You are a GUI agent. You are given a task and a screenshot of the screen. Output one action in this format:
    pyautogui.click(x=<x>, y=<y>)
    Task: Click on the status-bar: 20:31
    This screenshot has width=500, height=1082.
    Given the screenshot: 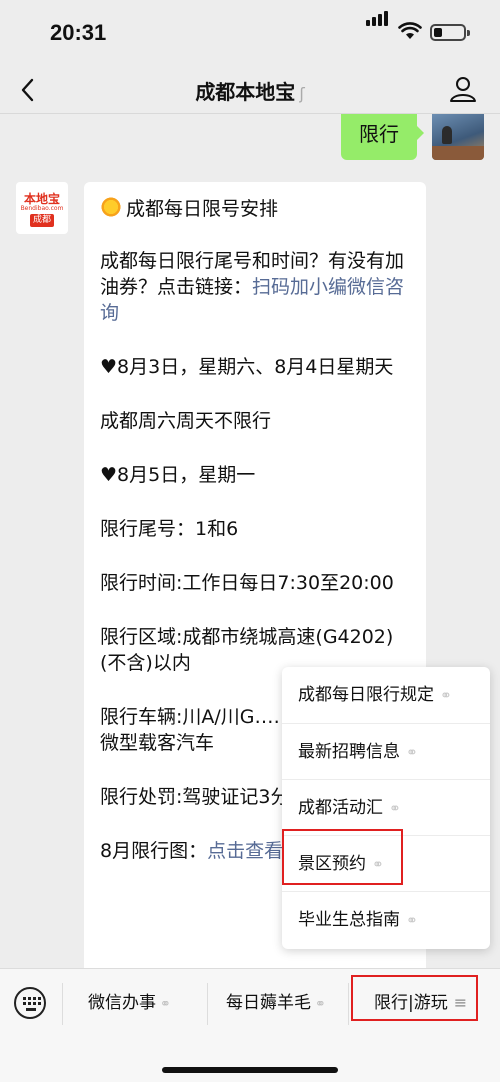 What is the action you would take?
    pyautogui.click(x=250, y=33)
    